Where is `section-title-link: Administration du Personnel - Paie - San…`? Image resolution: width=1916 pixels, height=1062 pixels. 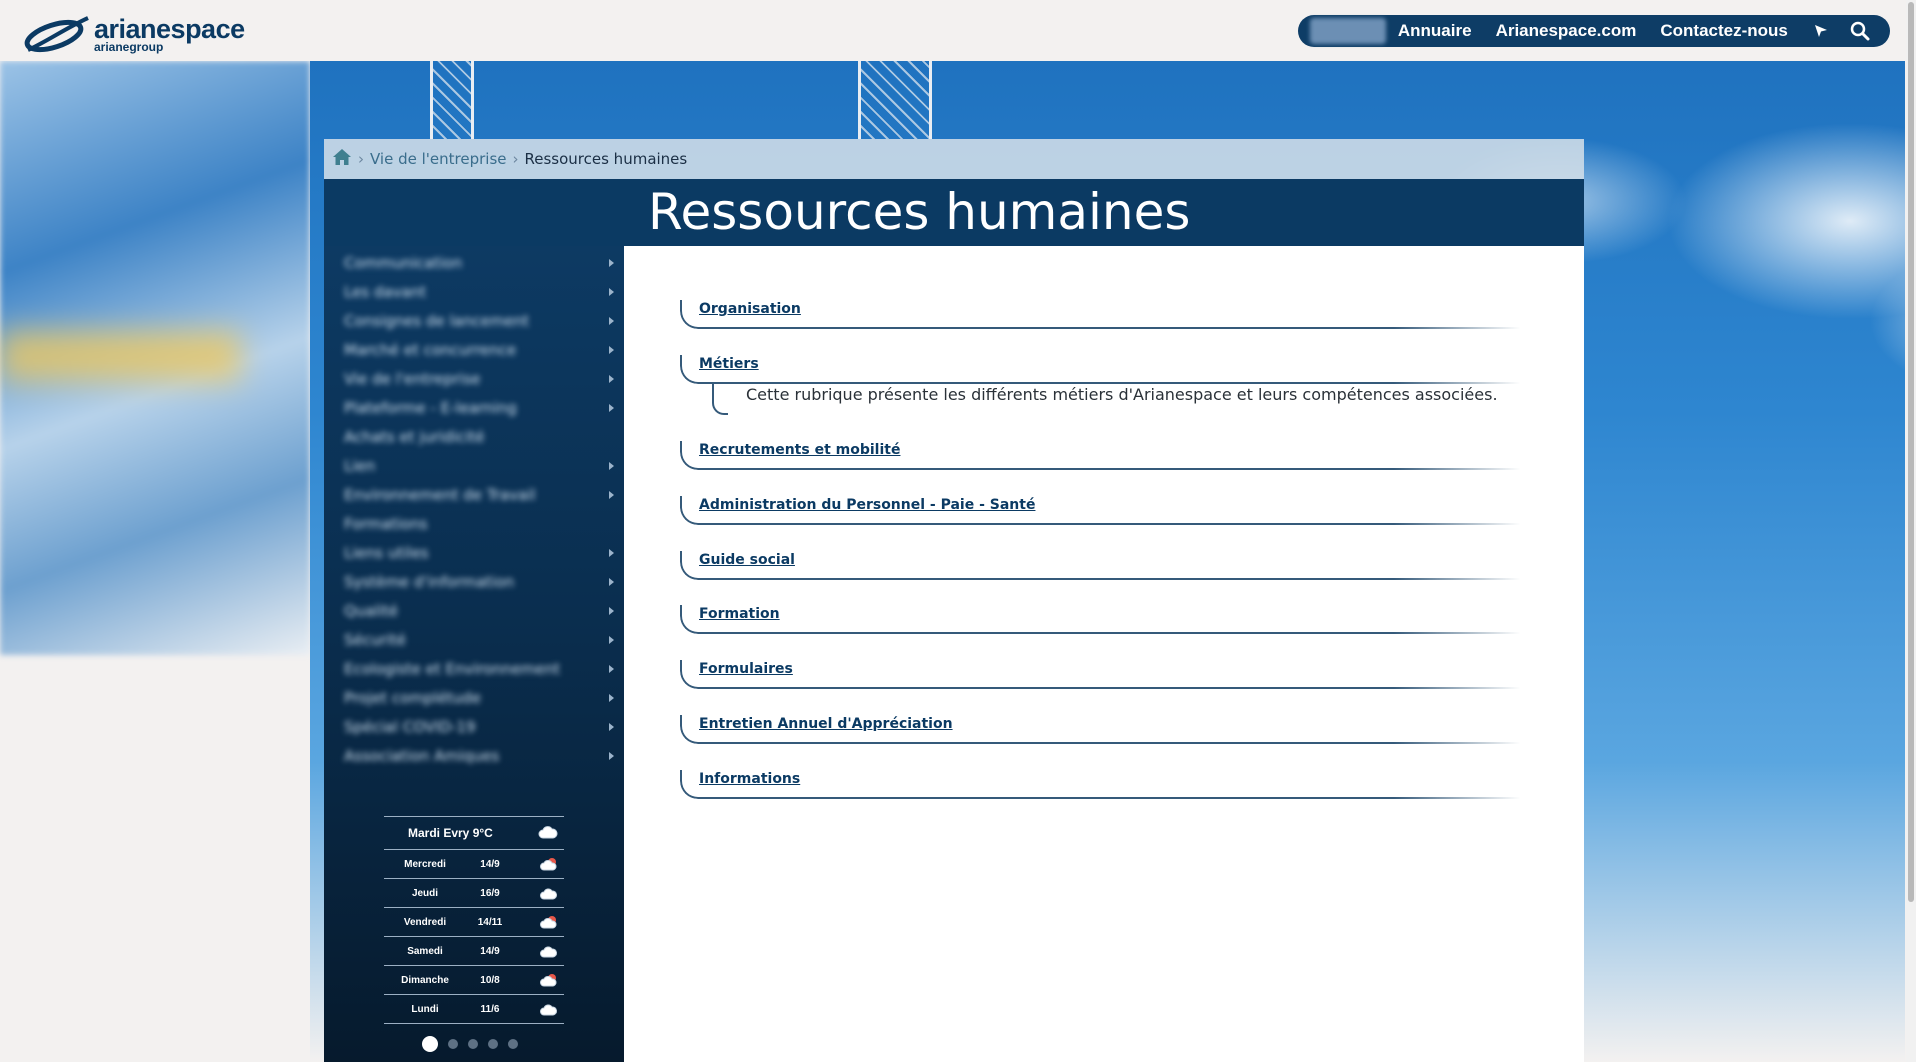
section-title-link: Administration du Personnel - Paie - San… is located at coordinates (1100, 505).